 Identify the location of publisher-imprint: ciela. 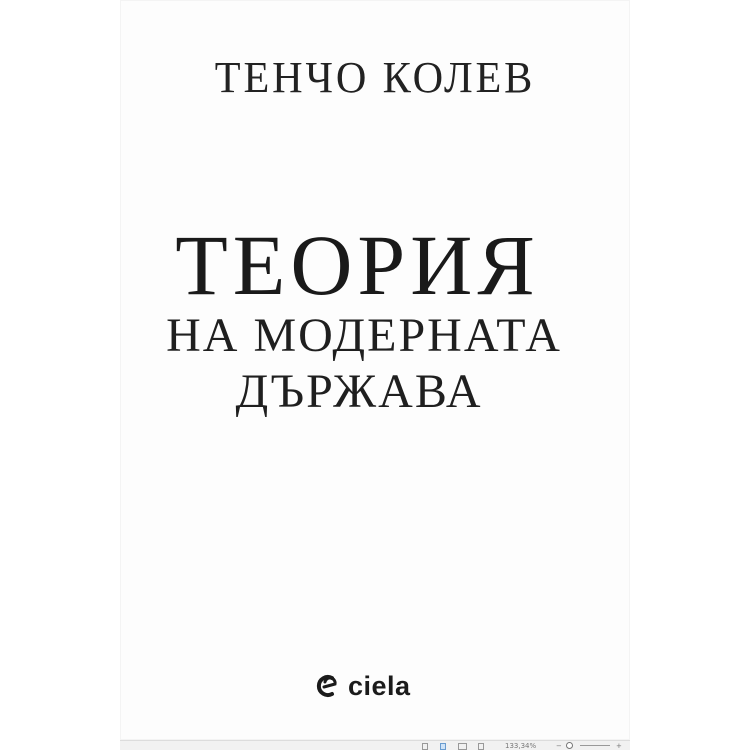
(362, 686).